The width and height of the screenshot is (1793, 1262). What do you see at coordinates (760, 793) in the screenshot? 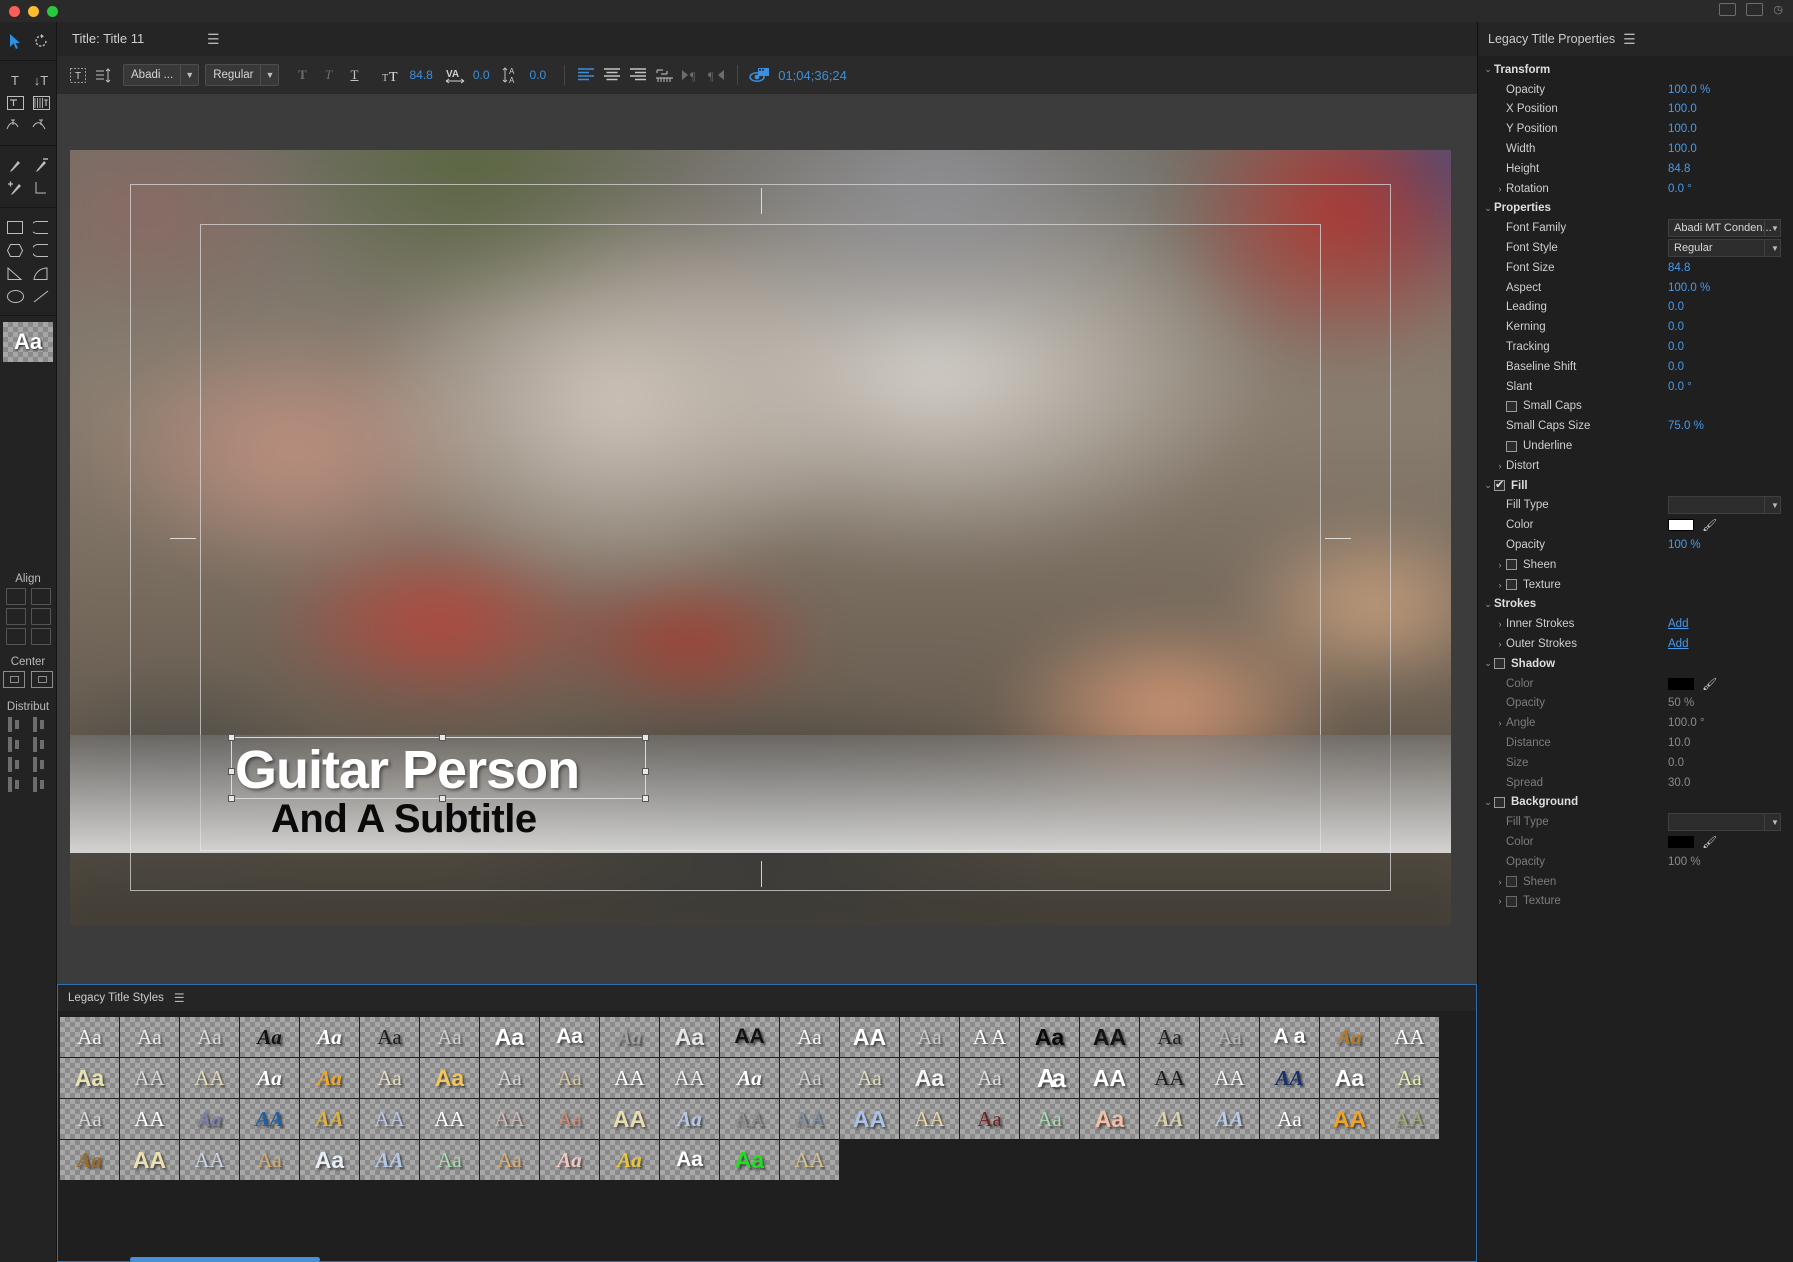
I see `title-text-block: Guitar Person And A Subtitle` at bounding box center [760, 793].